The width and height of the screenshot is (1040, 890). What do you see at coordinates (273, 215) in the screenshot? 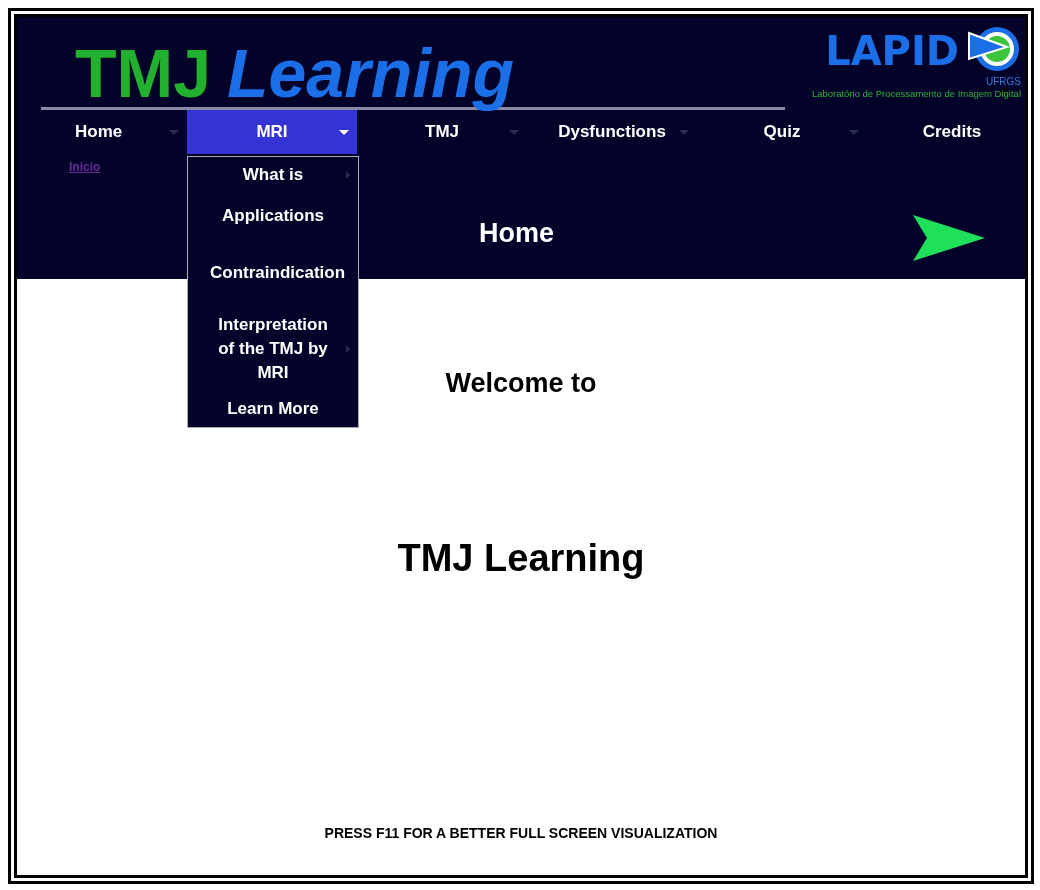
I see `menu-item: Applications` at bounding box center [273, 215].